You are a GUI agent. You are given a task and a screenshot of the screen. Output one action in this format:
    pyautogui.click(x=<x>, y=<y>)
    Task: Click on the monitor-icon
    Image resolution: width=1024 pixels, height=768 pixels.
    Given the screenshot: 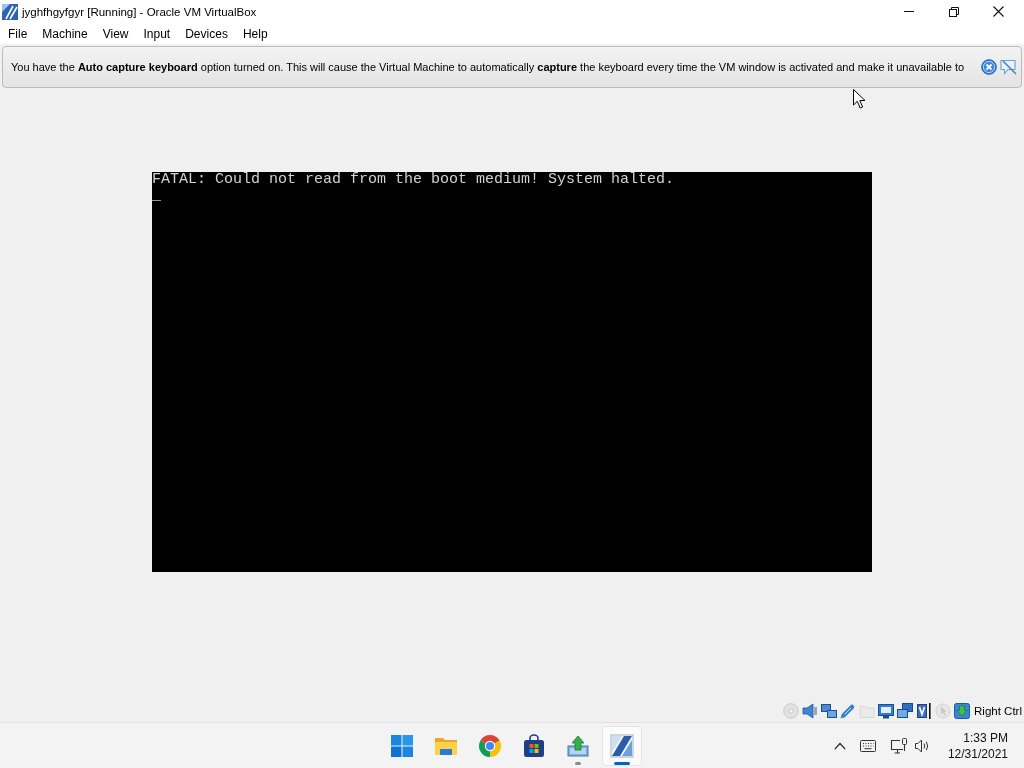 What is the action you would take?
    pyautogui.click(x=886, y=711)
    